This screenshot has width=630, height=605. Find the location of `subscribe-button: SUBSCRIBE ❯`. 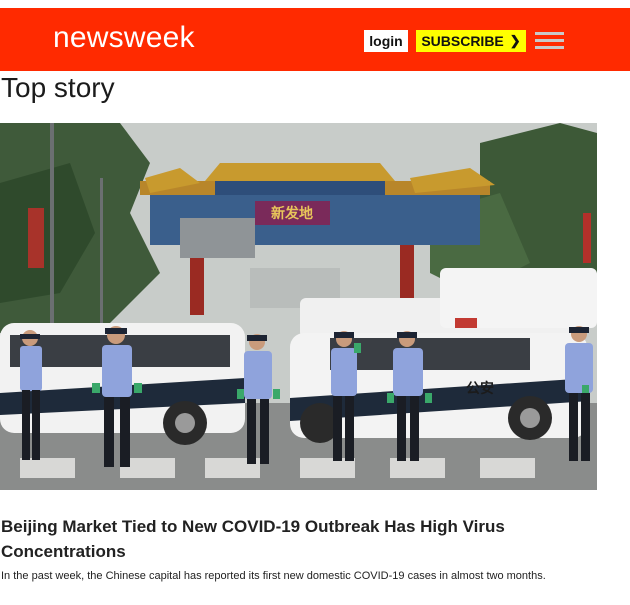

subscribe-button: SUBSCRIBE ❯ is located at coordinates (471, 41).